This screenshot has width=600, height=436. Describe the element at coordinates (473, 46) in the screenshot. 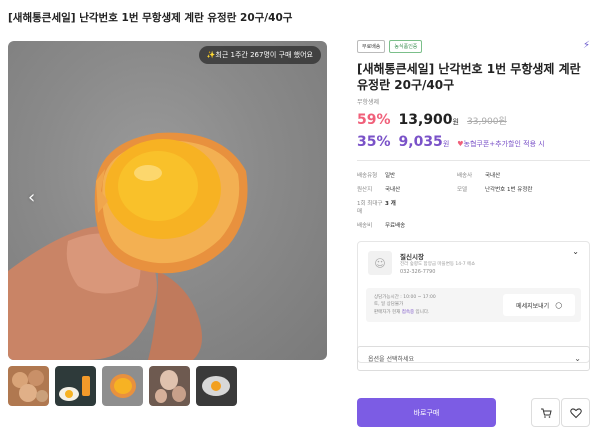

I see `tag-list: 무료배송 농식품인증` at that location.